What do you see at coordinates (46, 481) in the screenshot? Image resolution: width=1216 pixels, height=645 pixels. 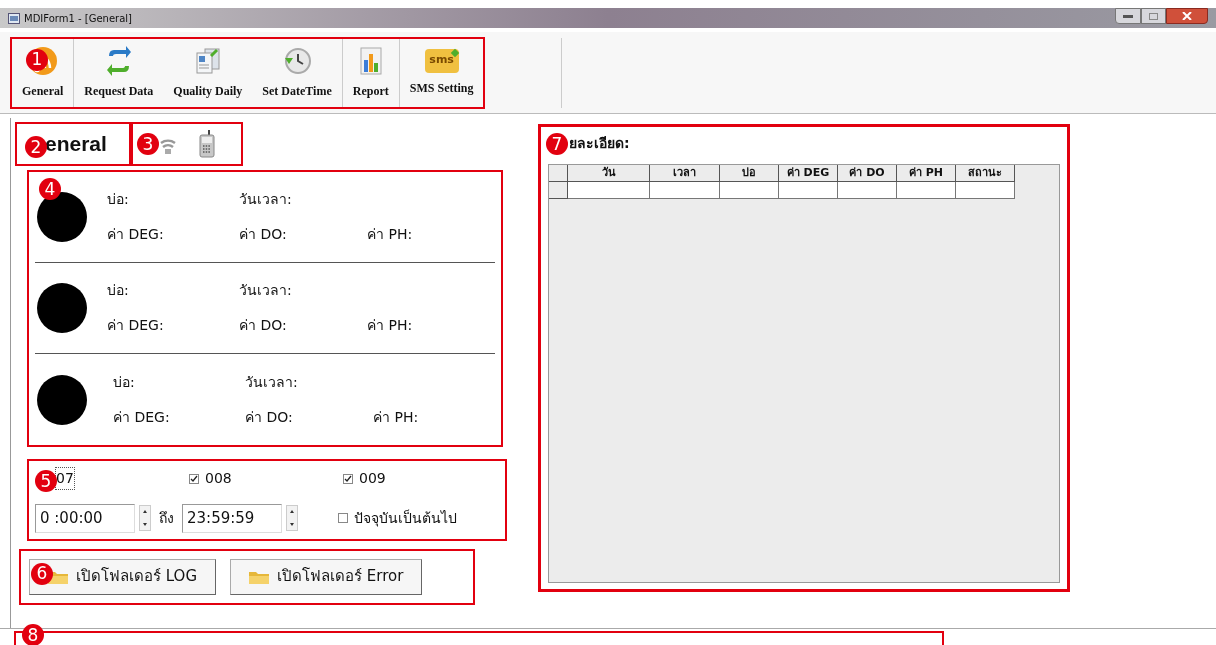 I see `annotation-number: 5` at bounding box center [46, 481].